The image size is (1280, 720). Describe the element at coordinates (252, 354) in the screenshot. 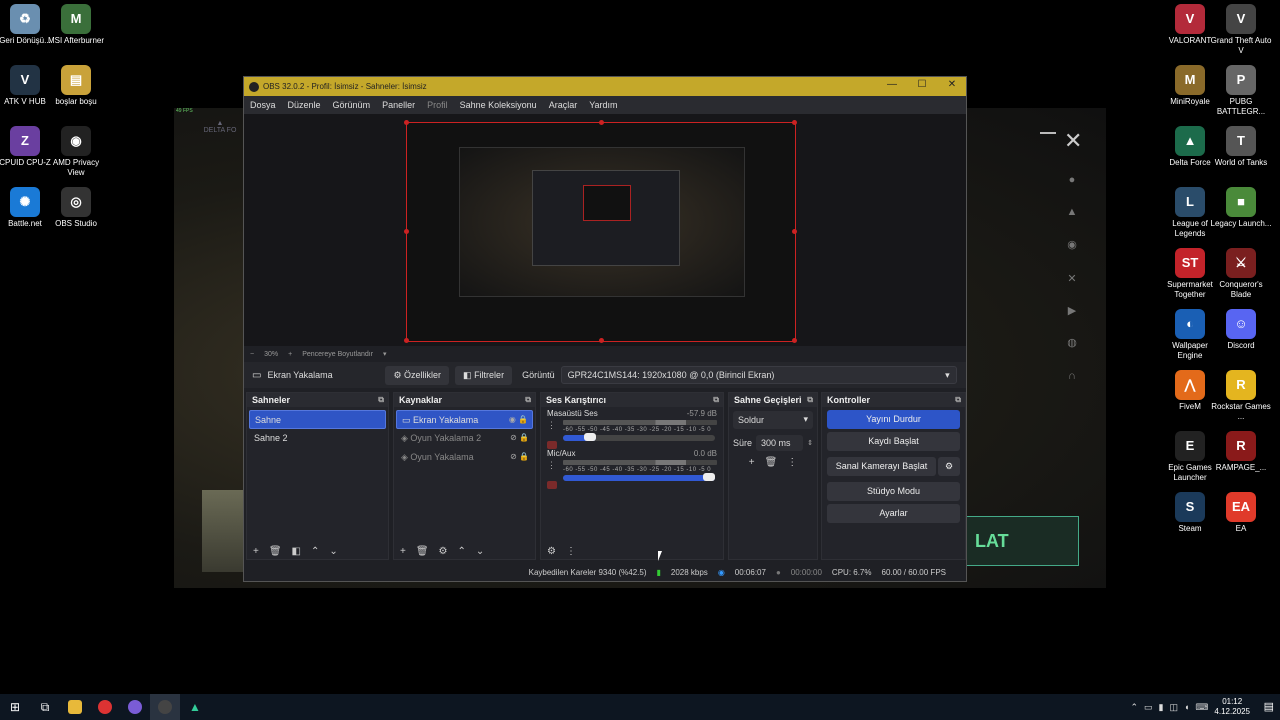

I see `zoom-out-button: −` at that location.